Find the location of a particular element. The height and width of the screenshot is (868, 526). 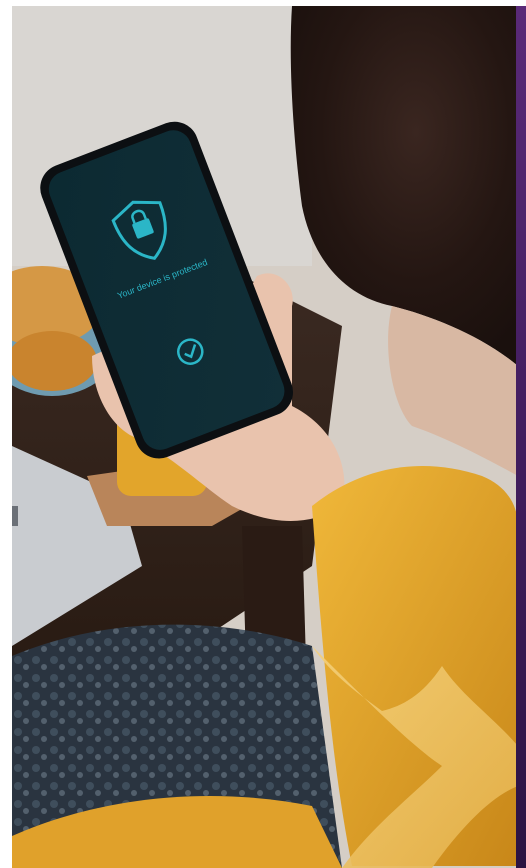

brand-edge is located at coordinates (521, 437).